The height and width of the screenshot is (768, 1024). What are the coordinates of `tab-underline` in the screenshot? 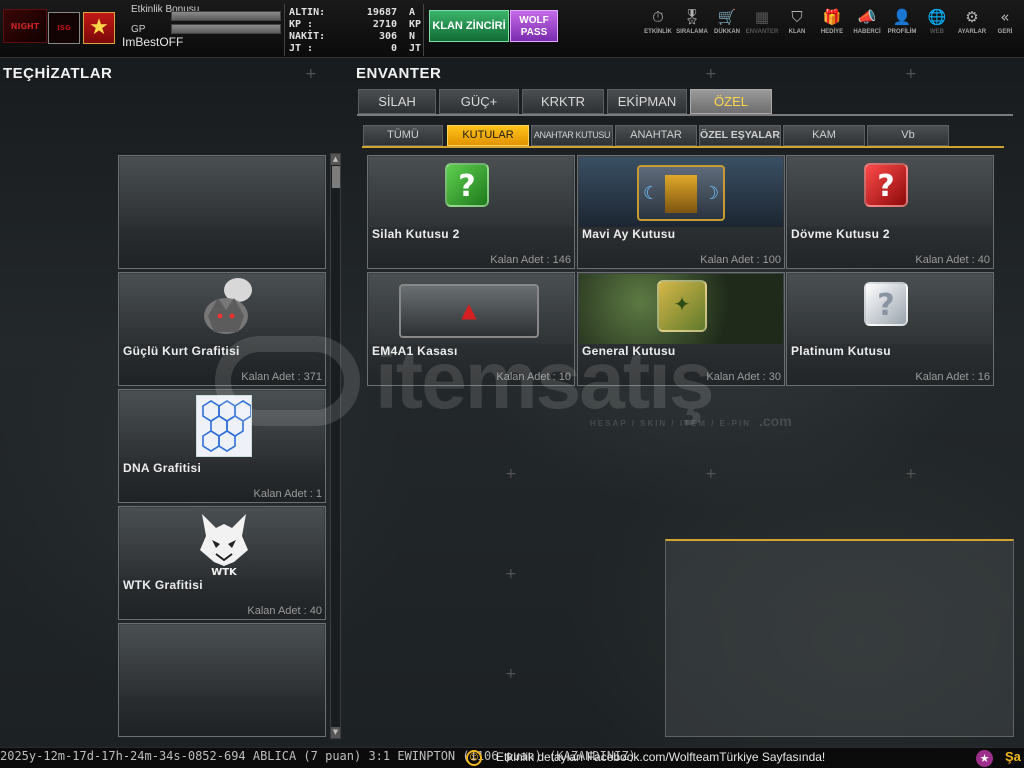 It's located at (685, 115).